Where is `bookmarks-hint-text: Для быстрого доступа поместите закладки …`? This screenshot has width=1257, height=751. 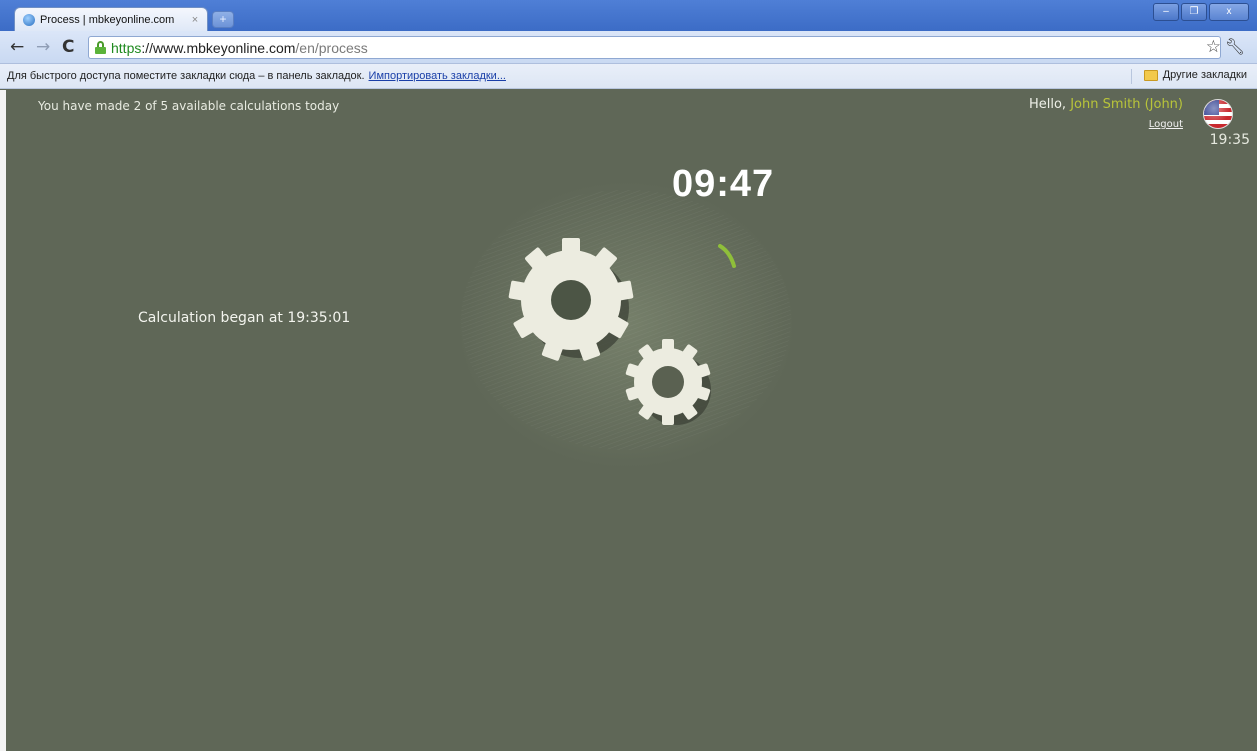
bookmarks-hint-text: Для быстрого доступа поместите закладки … is located at coordinates (186, 76).